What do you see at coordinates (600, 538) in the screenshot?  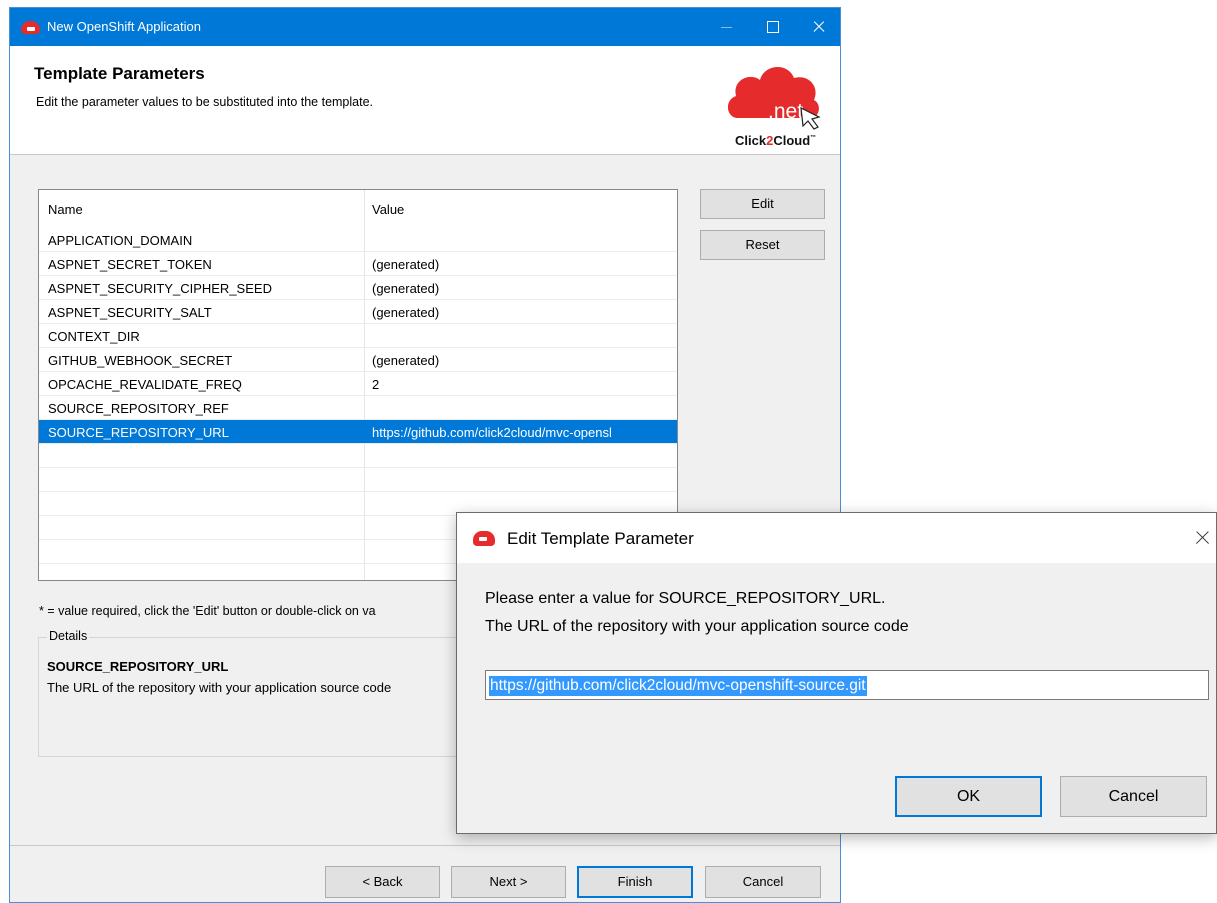 I see `dialog-title: Edit Template Parameter` at bounding box center [600, 538].